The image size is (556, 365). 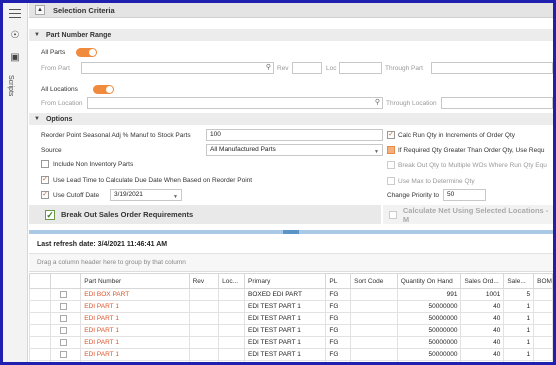 What do you see at coordinates (391, 181) in the screenshot?
I see `use-max-checkbox` at bounding box center [391, 181].